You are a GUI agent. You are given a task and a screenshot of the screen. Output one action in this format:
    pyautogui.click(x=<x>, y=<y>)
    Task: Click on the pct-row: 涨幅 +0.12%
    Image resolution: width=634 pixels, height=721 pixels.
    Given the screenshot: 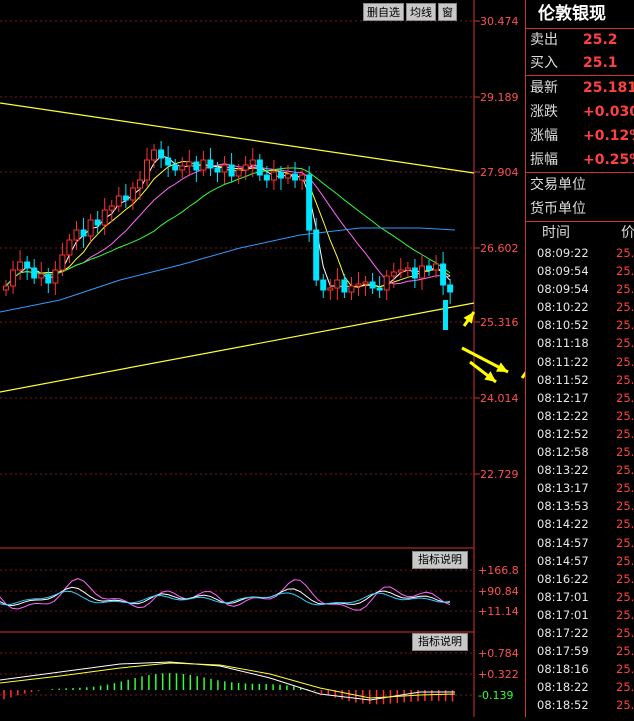 What is the action you would take?
    pyautogui.click(x=580, y=136)
    